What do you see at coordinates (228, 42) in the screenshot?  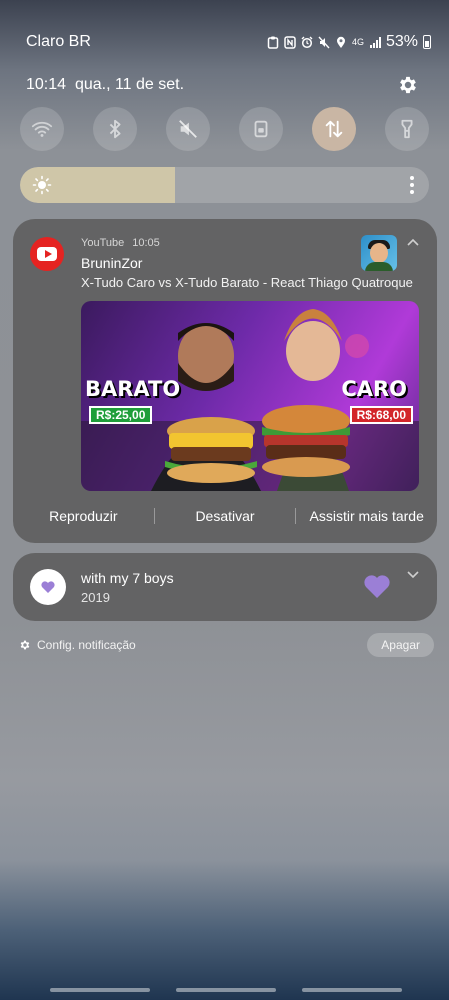 I see `status-bar: Claro BR 4G 53%` at bounding box center [228, 42].